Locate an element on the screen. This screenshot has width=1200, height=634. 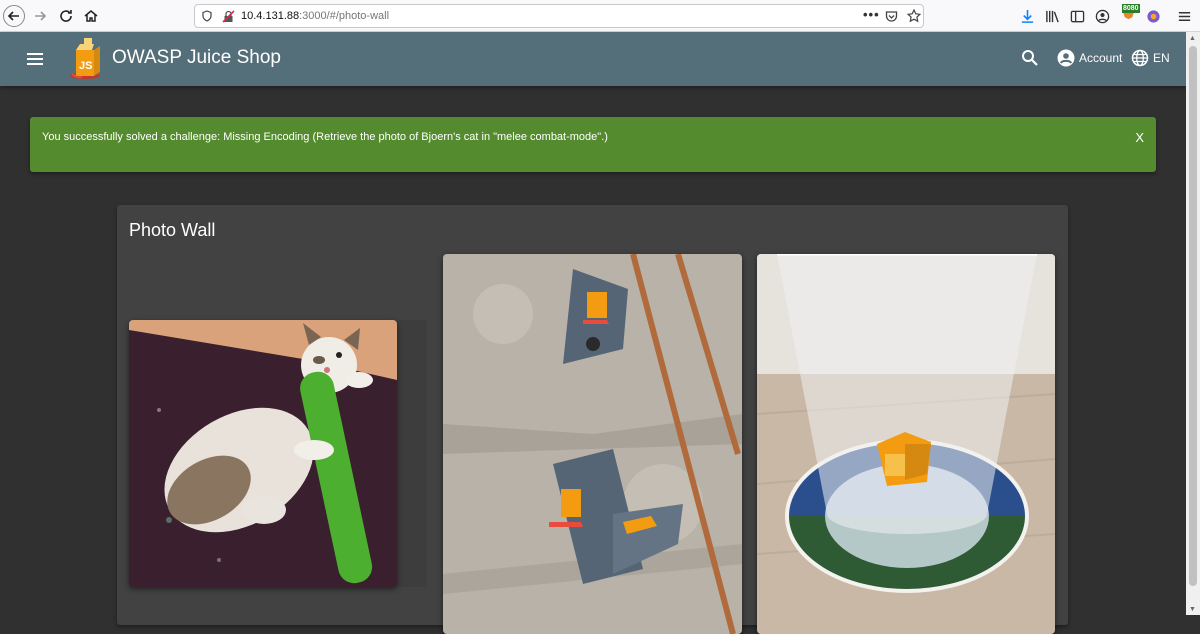
reload-icon is located at coordinates (66, 16).